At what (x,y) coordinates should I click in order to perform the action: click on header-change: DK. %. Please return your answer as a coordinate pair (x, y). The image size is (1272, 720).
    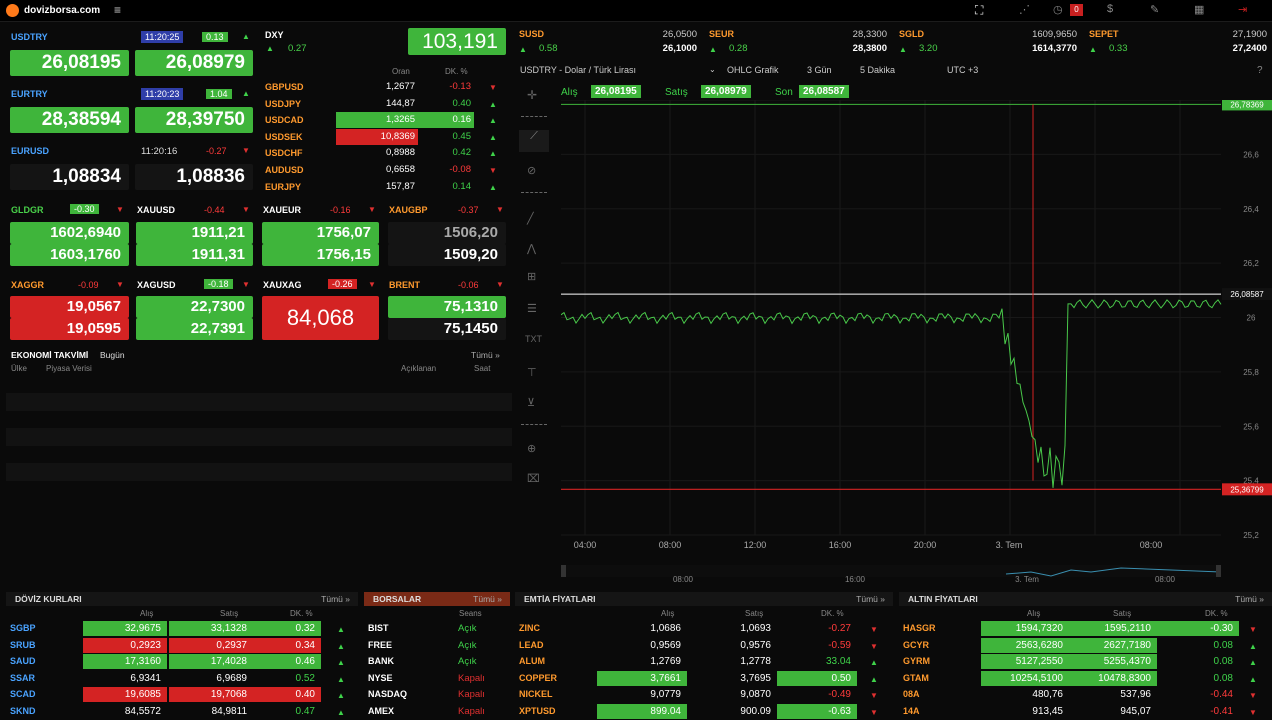
    Looking at the image, I should click on (456, 71).